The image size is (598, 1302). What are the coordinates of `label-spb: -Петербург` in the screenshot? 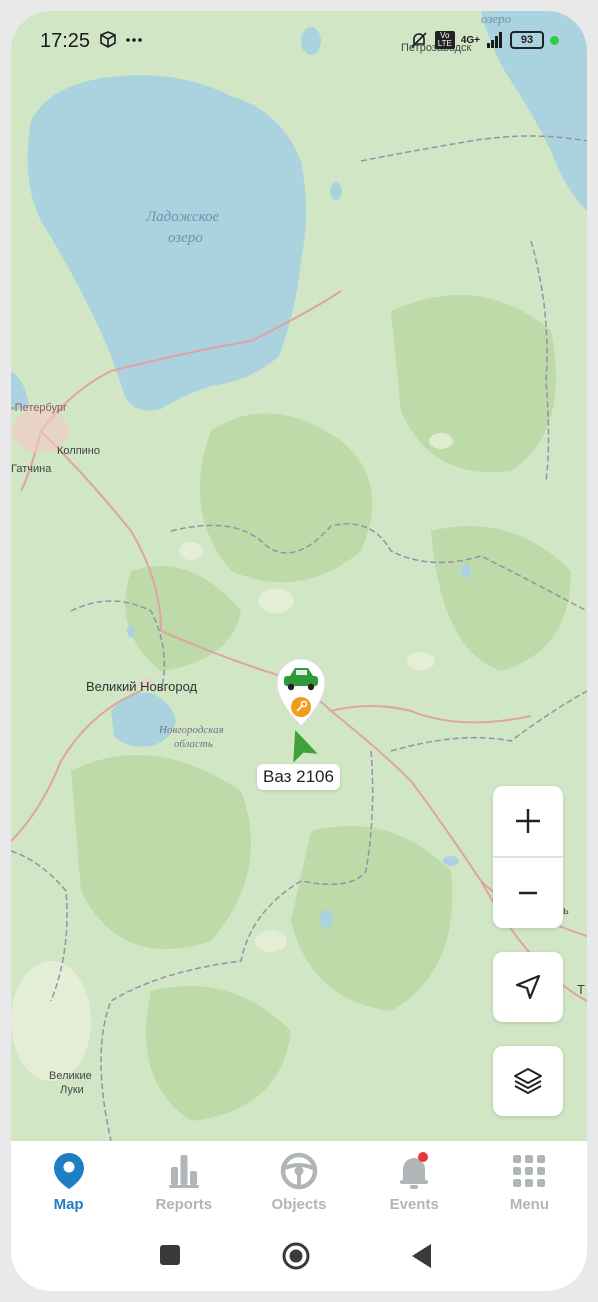 It's located at (39, 408).